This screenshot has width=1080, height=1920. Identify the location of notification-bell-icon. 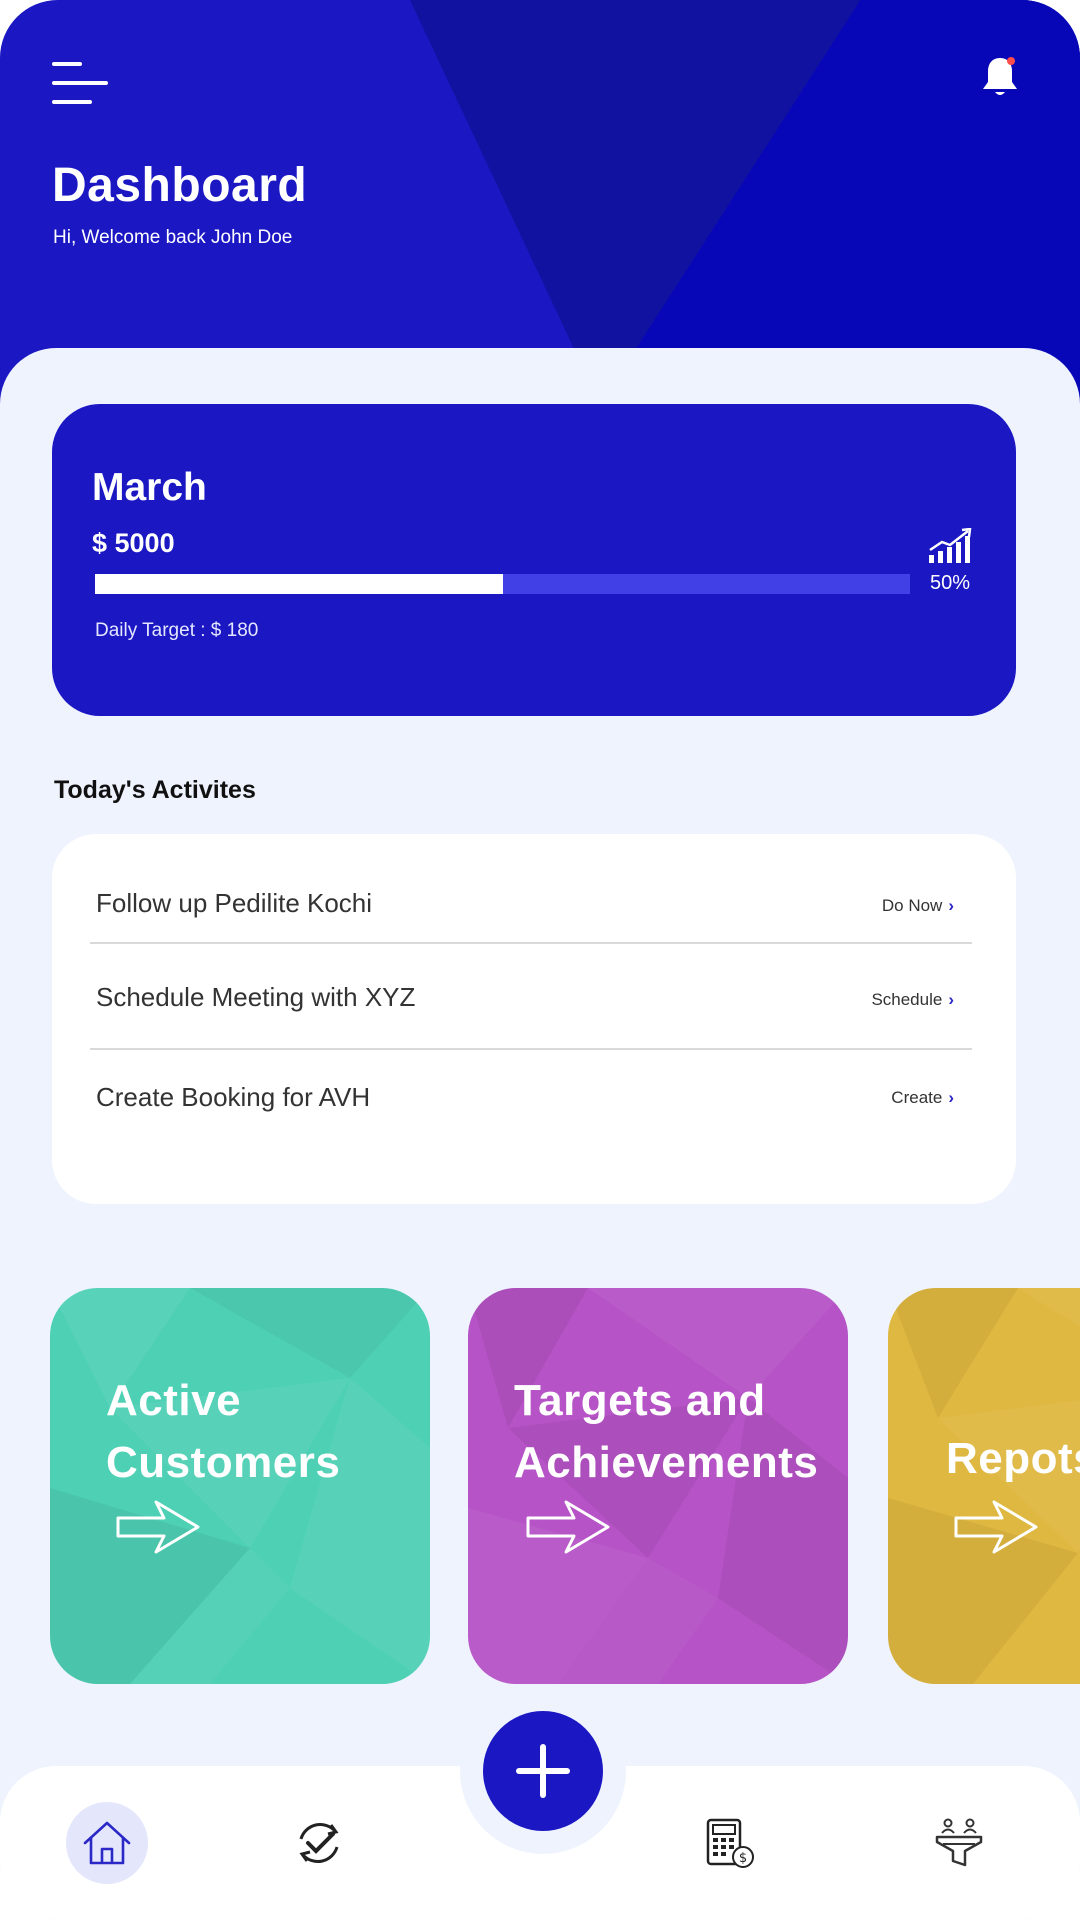
(1000, 77).